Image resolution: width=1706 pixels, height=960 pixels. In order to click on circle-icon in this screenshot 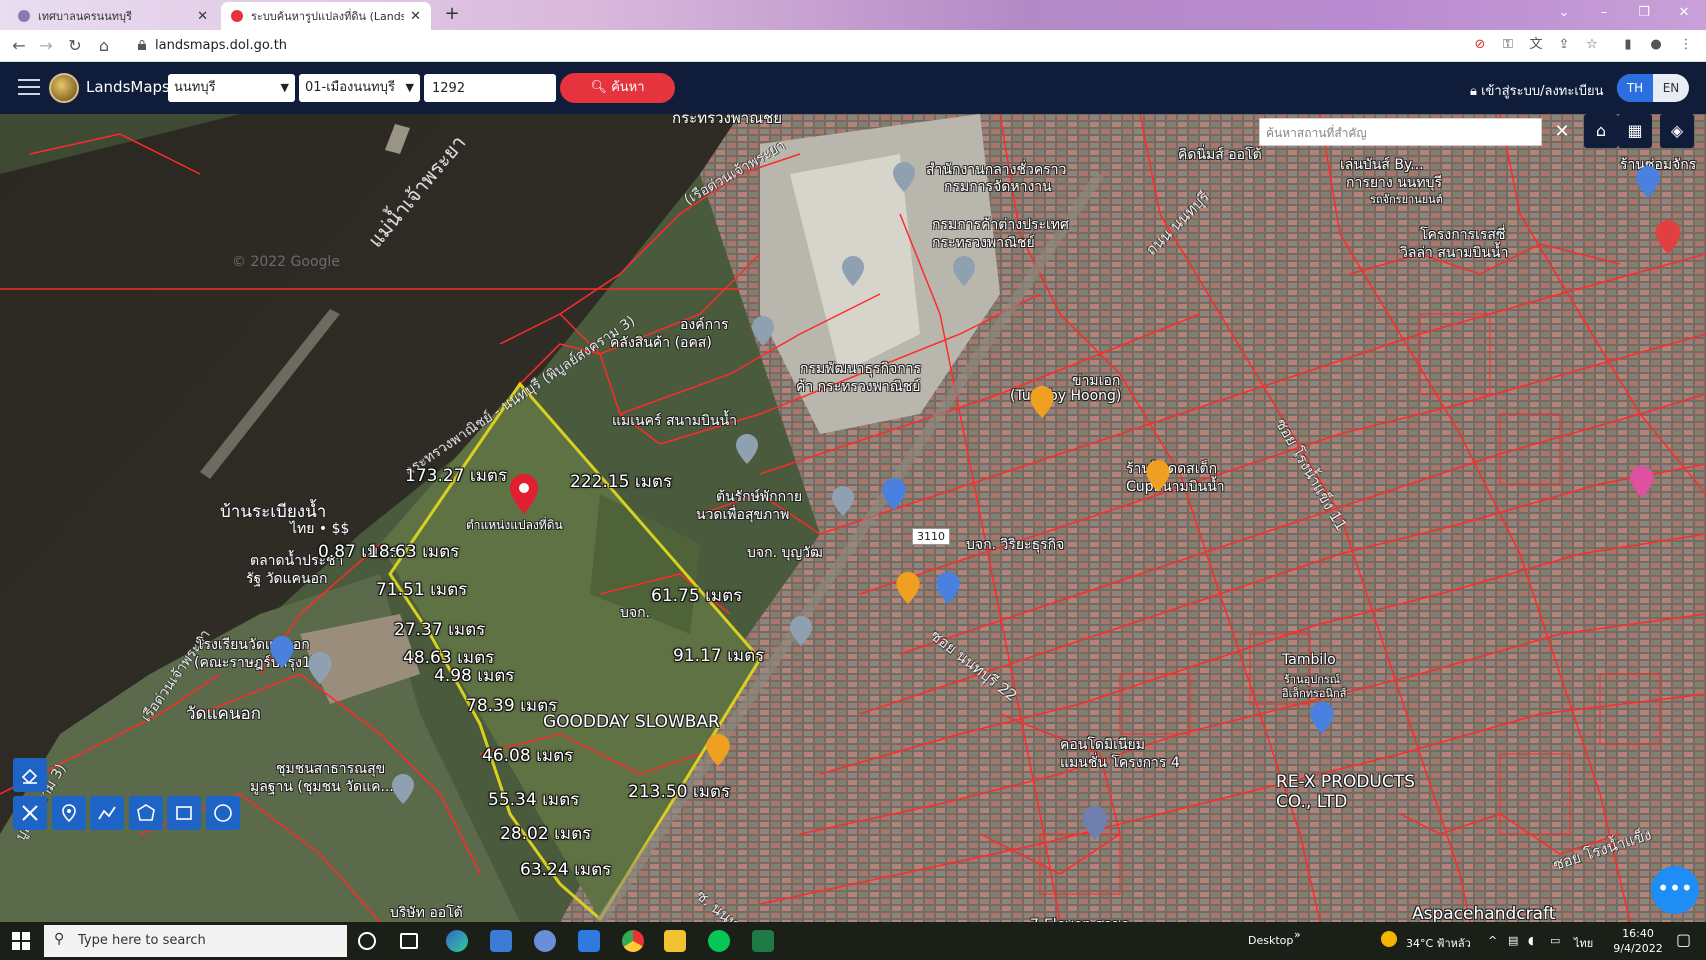, I will do `click(223, 813)`.